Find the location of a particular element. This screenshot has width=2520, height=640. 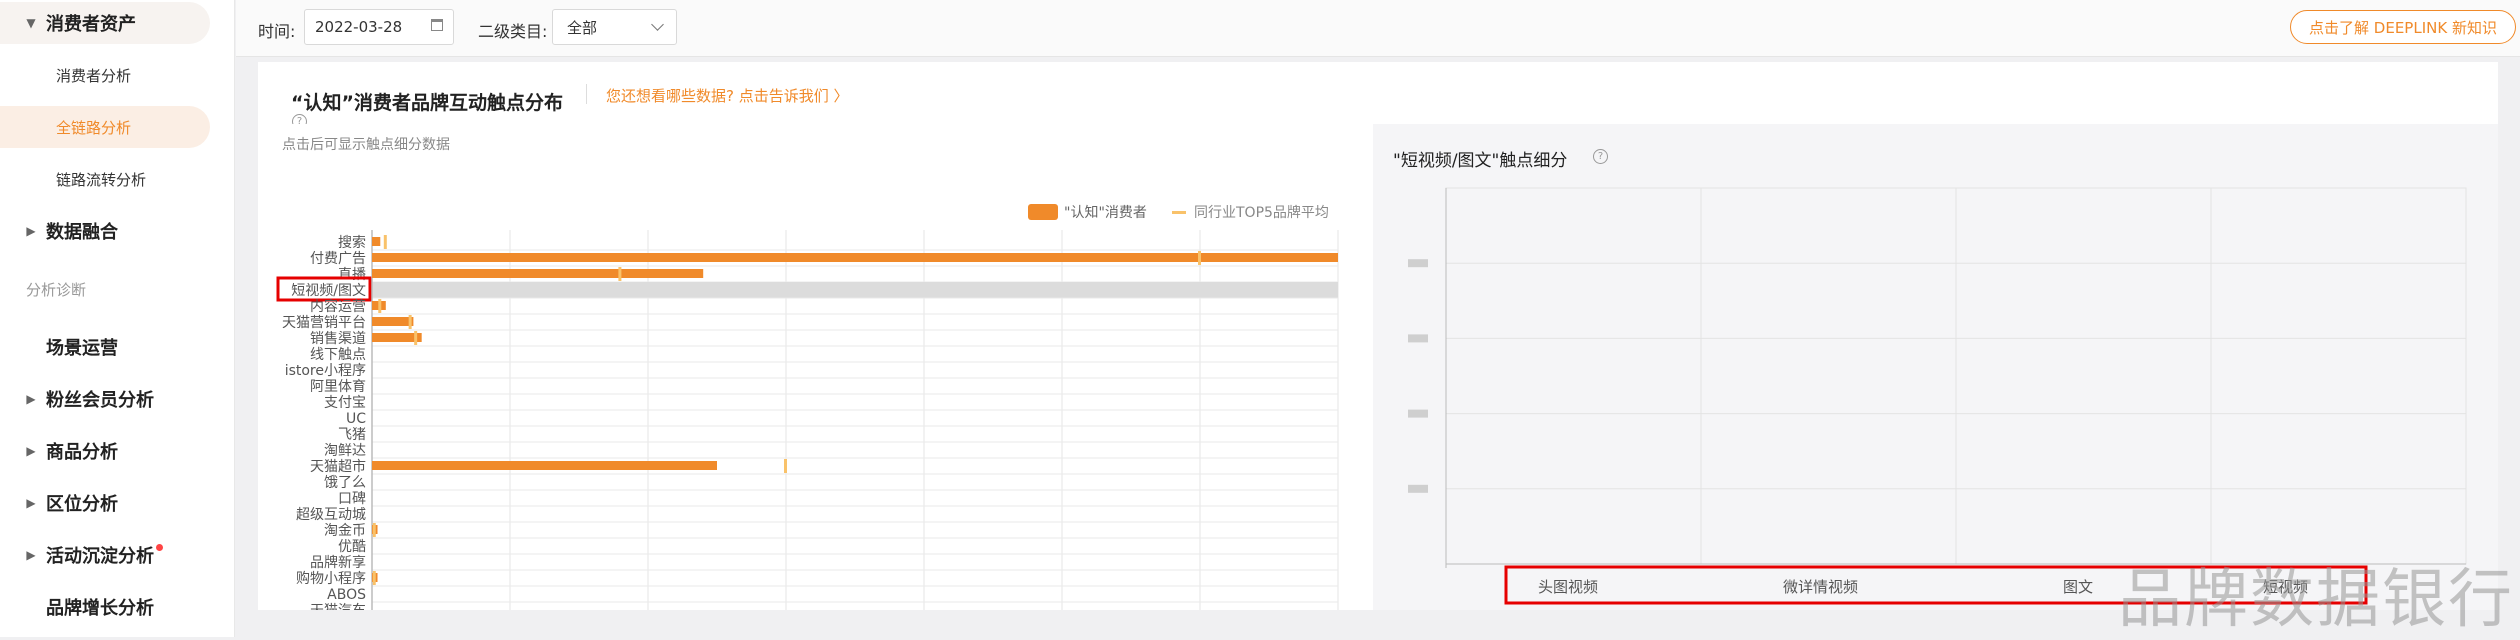

sidebar-item-label: 品牌增长分析 is located at coordinates (100, 608).